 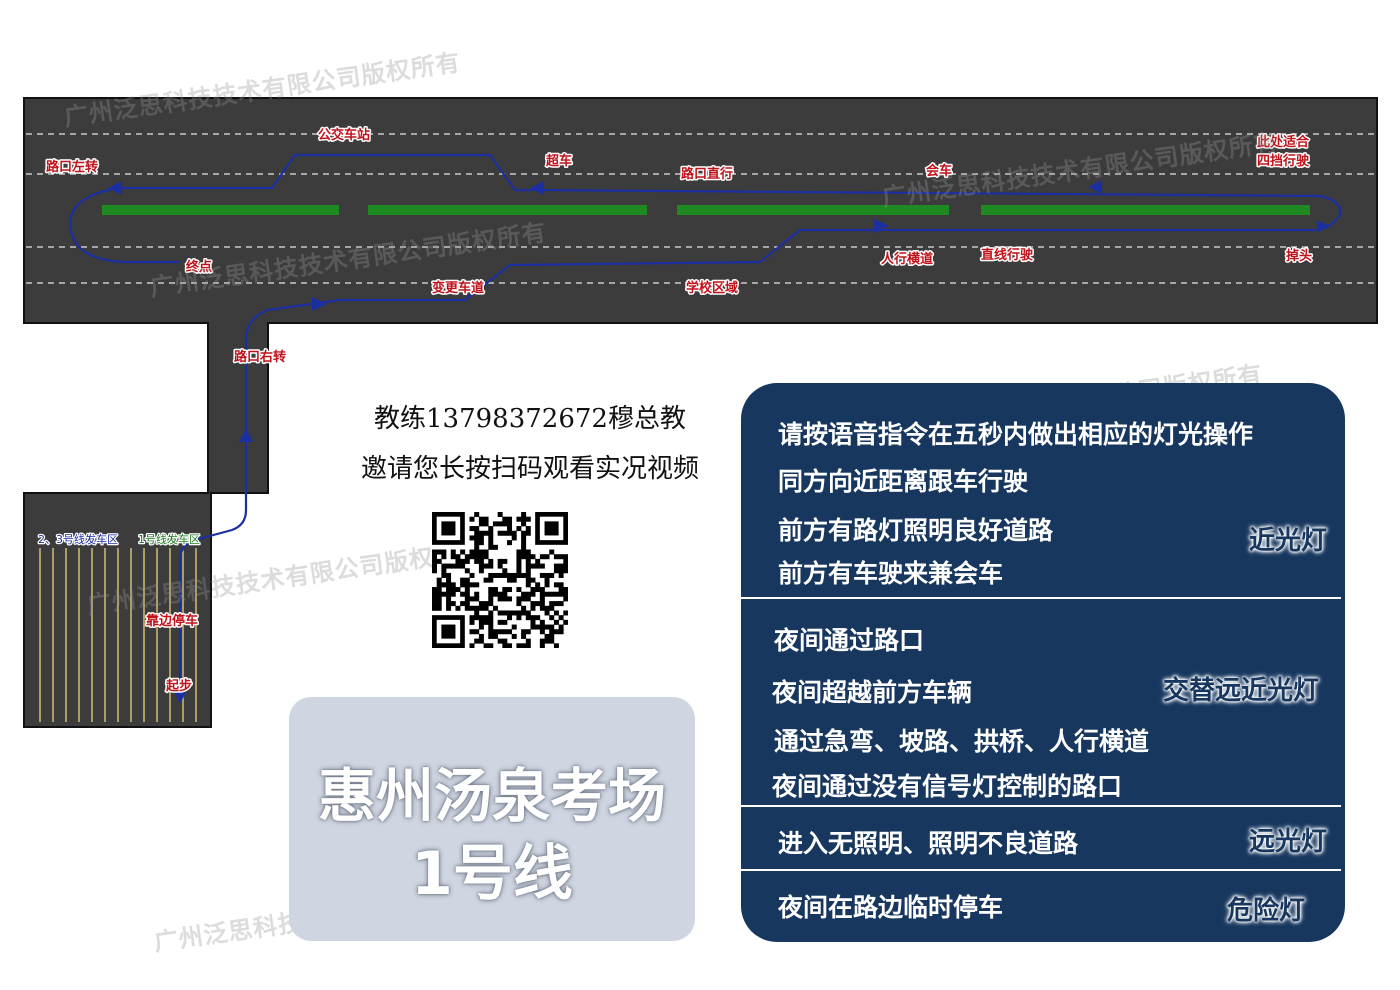 What do you see at coordinates (1288, 541) in the screenshot?
I see `low-beam-label: 近光灯` at bounding box center [1288, 541].